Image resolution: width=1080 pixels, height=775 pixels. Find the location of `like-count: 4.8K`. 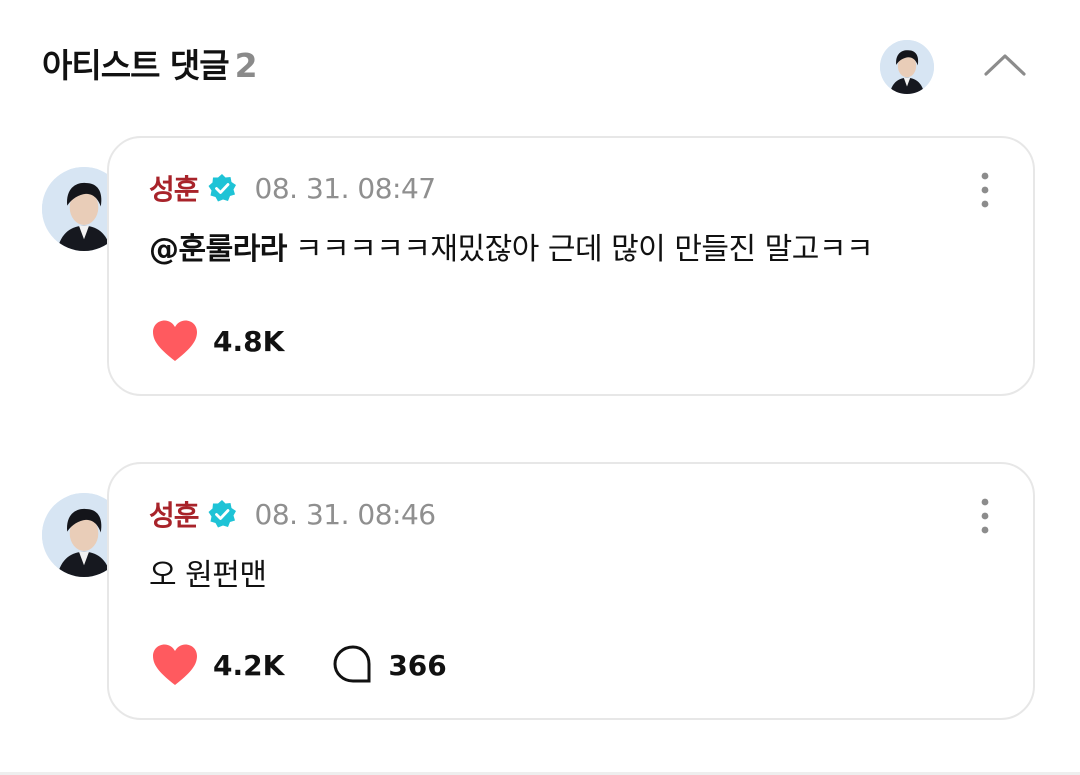

like-count: 4.8K is located at coordinates (249, 341).